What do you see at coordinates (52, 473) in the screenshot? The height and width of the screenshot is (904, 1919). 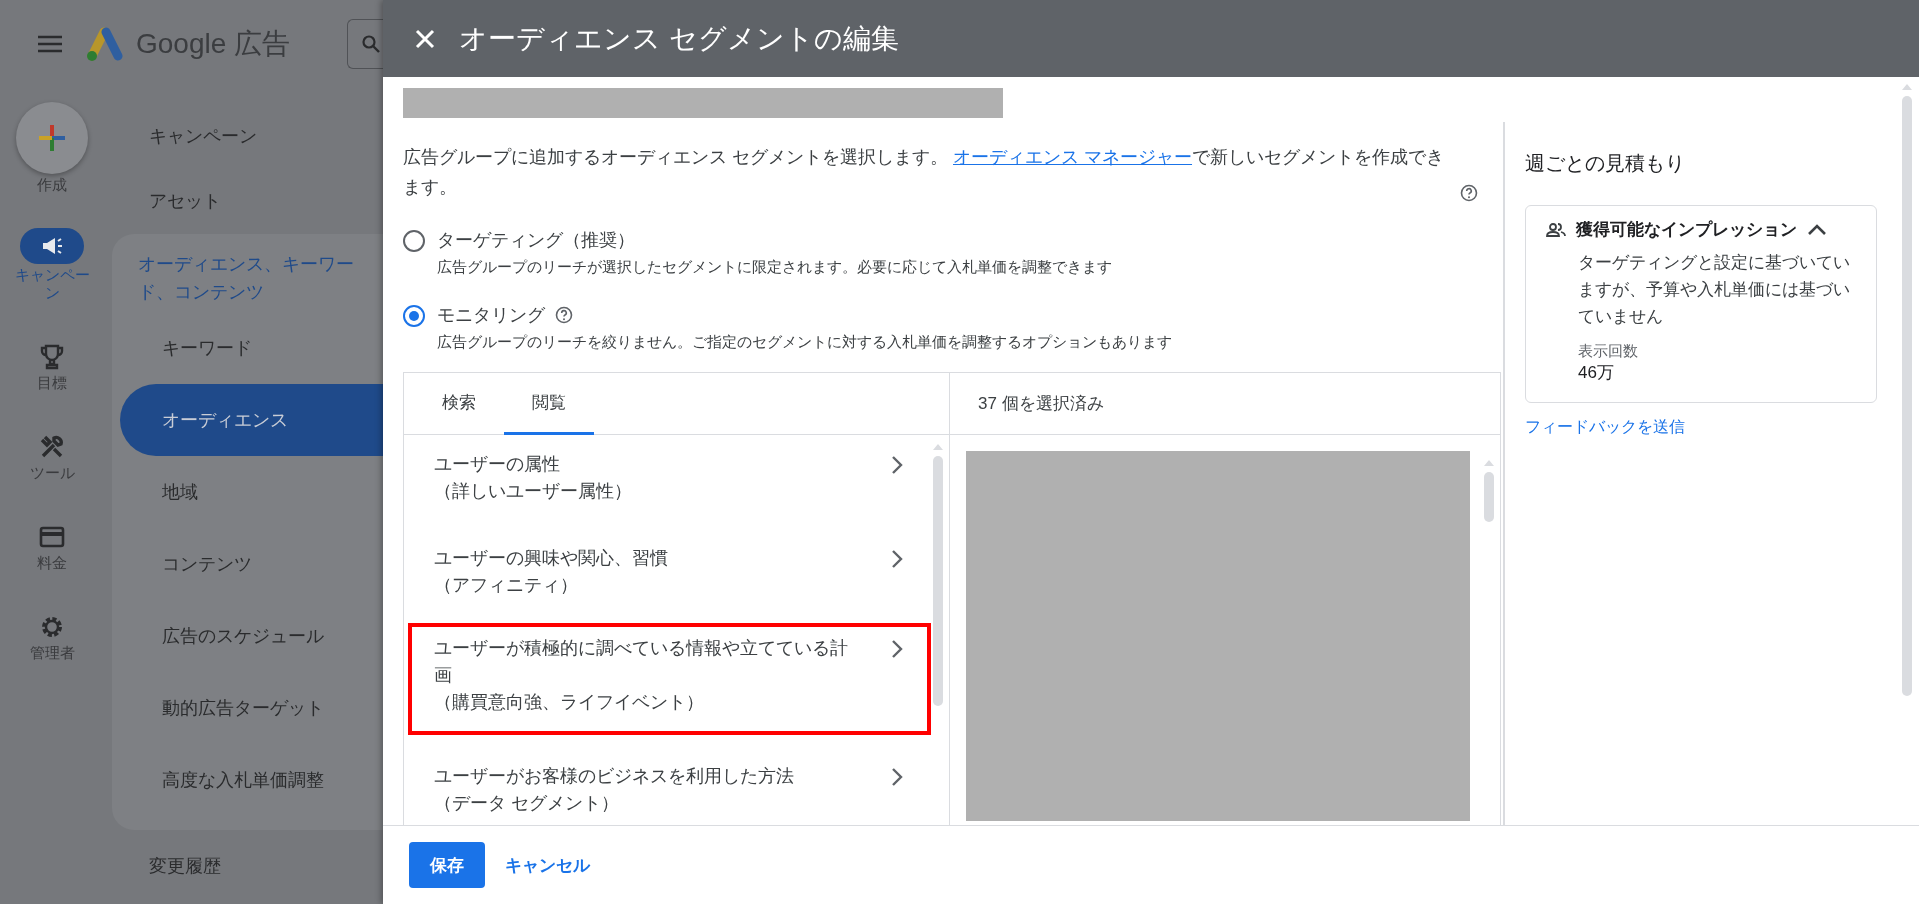 I see `rail-label: ツール` at bounding box center [52, 473].